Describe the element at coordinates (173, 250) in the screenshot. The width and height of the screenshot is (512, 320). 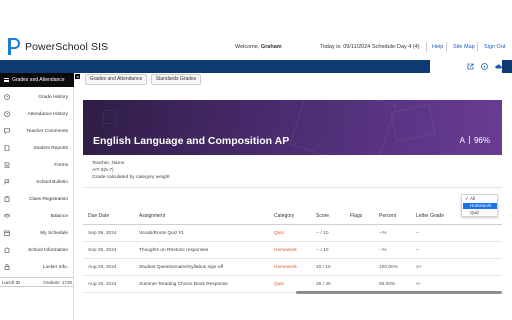
I see `assignment-cell: Thoughts on Rhetoric responses` at that location.